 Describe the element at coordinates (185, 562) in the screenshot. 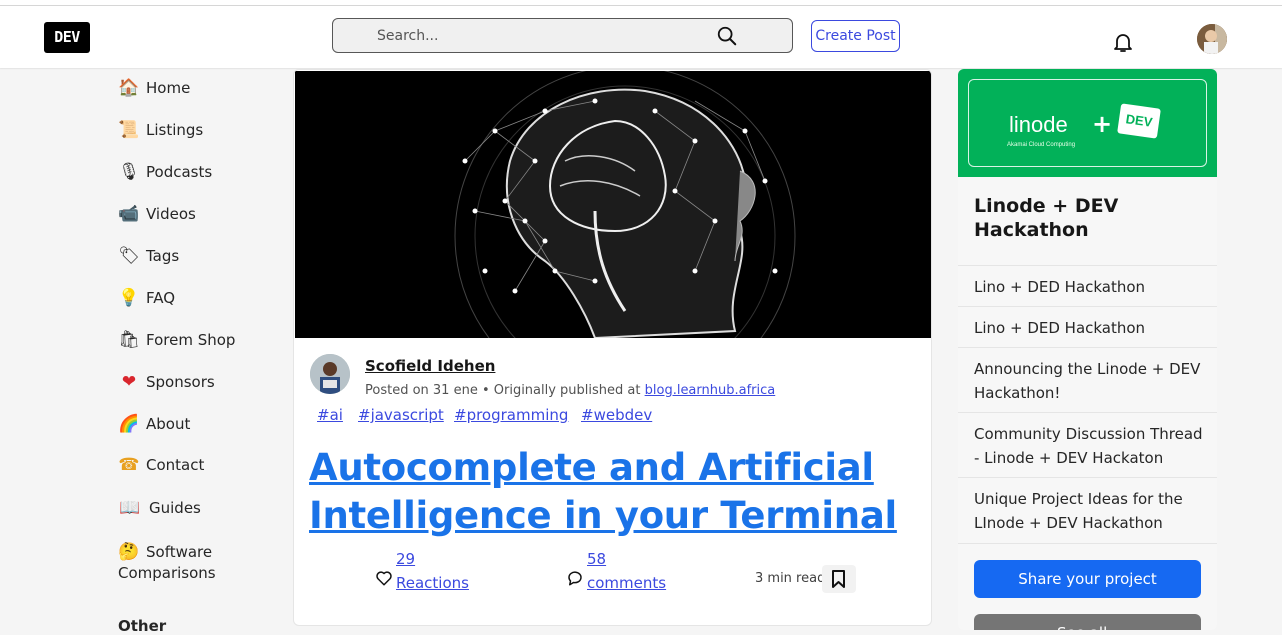

I see `sidebar-item-software-comparisons: 🤔 Software Comparisons` at that location.